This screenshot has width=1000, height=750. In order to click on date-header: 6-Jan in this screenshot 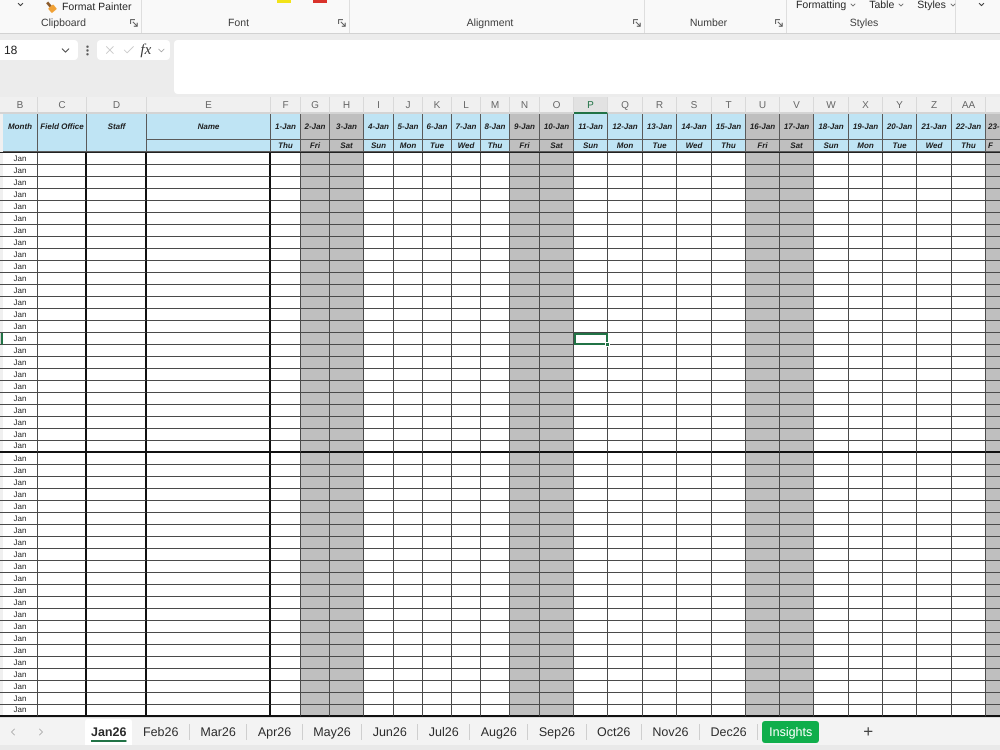, I will do `click(437, 127)`.